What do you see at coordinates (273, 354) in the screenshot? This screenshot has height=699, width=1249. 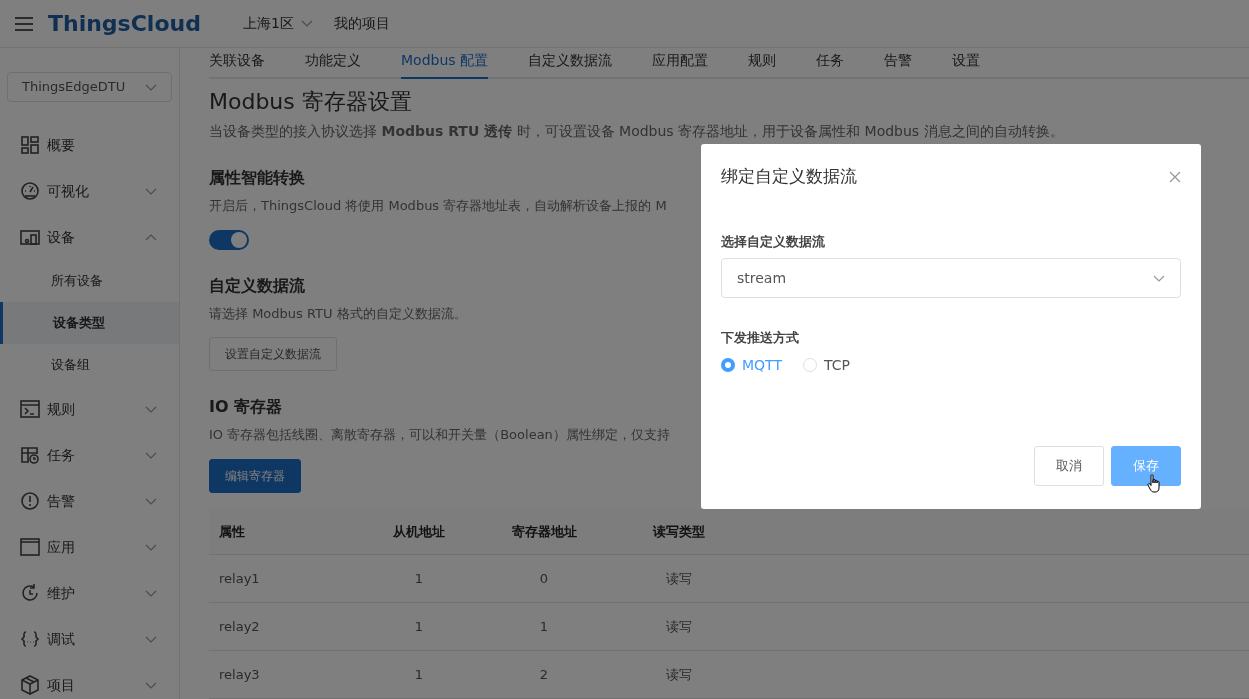 I see `configure-stream-button: 设置自定义数据流` at bounding box center [273, 354].